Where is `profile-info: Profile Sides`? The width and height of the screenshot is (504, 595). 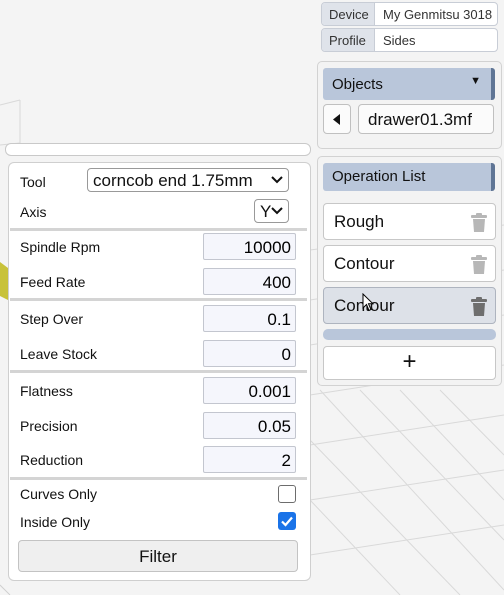
profile-info: Profile Sides is located at coordinates (409, 40).